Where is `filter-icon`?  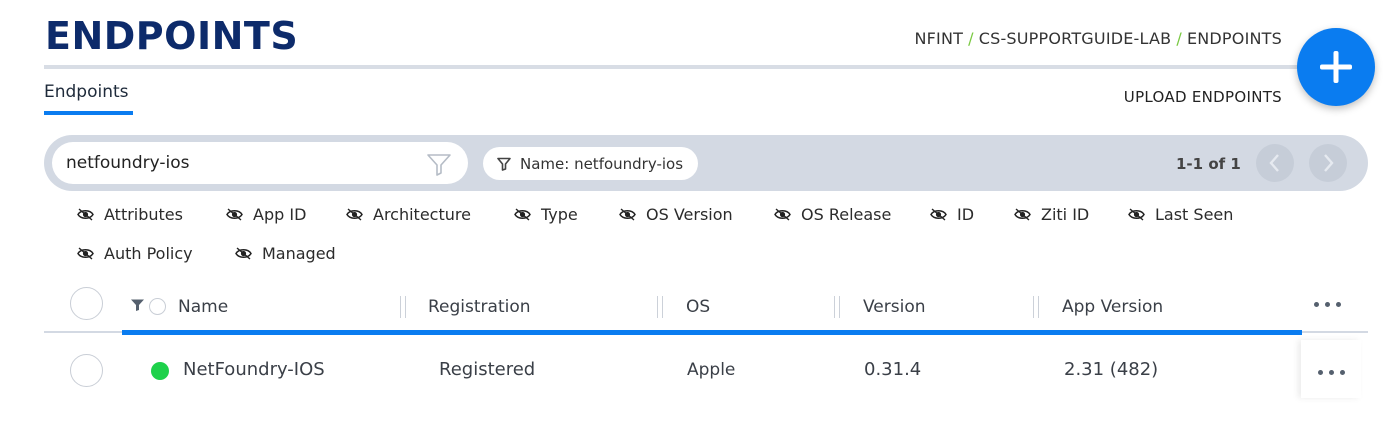
filter-icon is located at coordinates (504, 164).